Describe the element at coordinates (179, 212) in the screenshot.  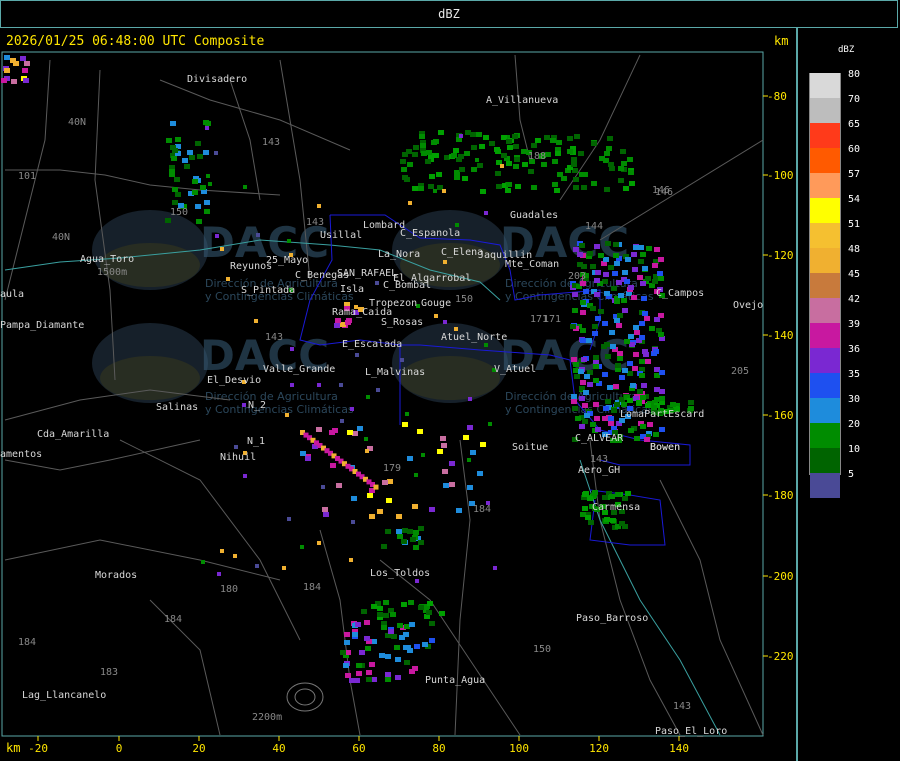
I see `road-label: 150` at that location.